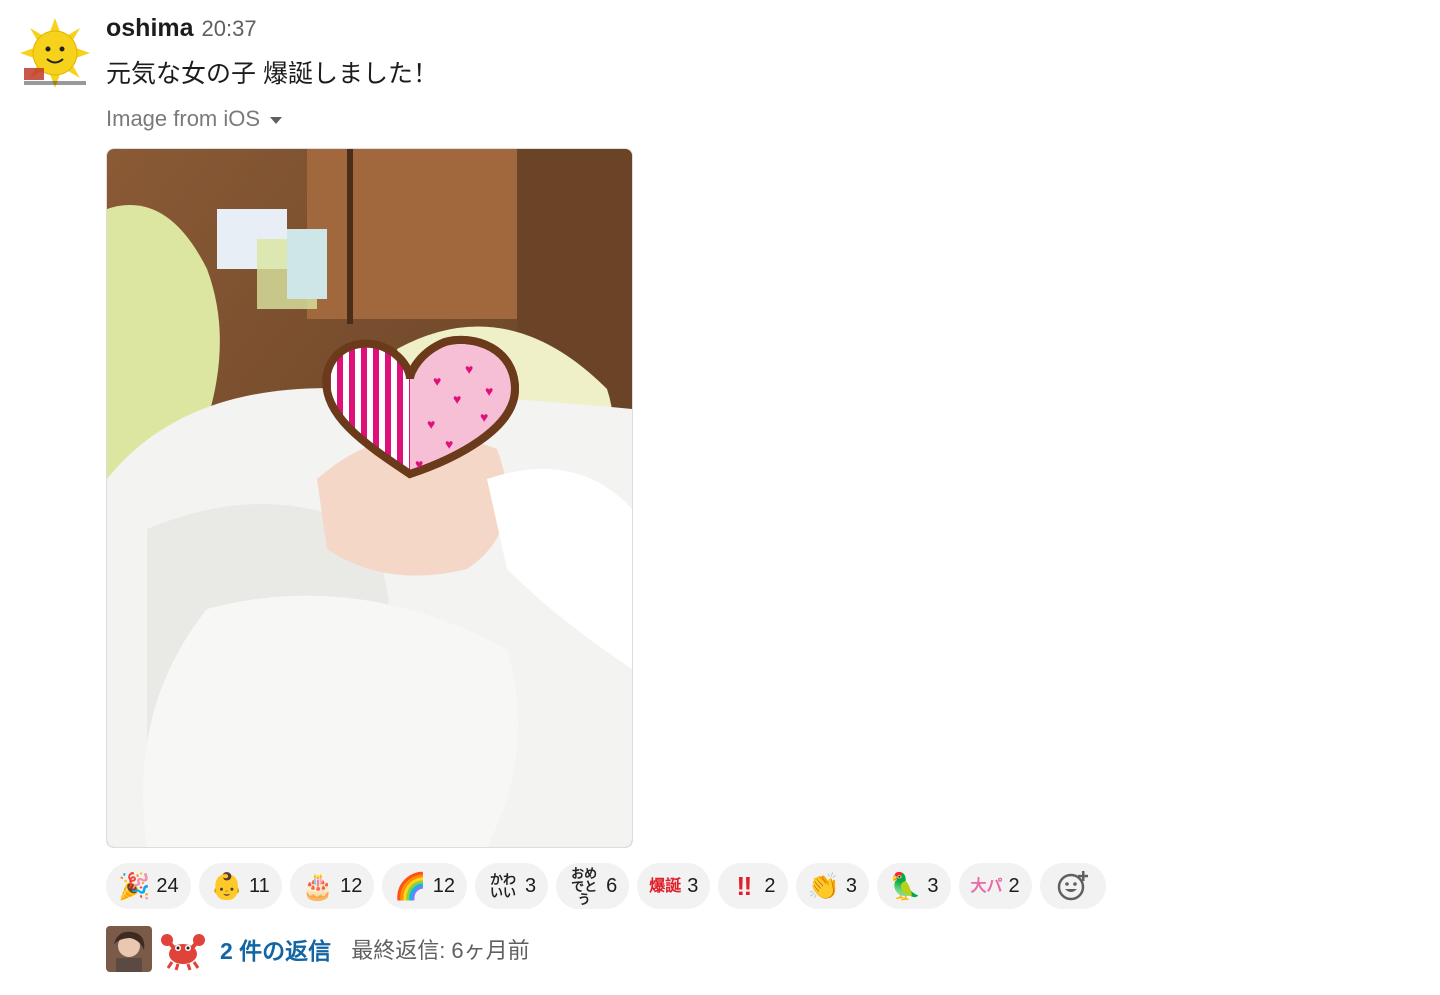  I want to click on reaction-green-parrot: 🦜 3, so click(914, 886).